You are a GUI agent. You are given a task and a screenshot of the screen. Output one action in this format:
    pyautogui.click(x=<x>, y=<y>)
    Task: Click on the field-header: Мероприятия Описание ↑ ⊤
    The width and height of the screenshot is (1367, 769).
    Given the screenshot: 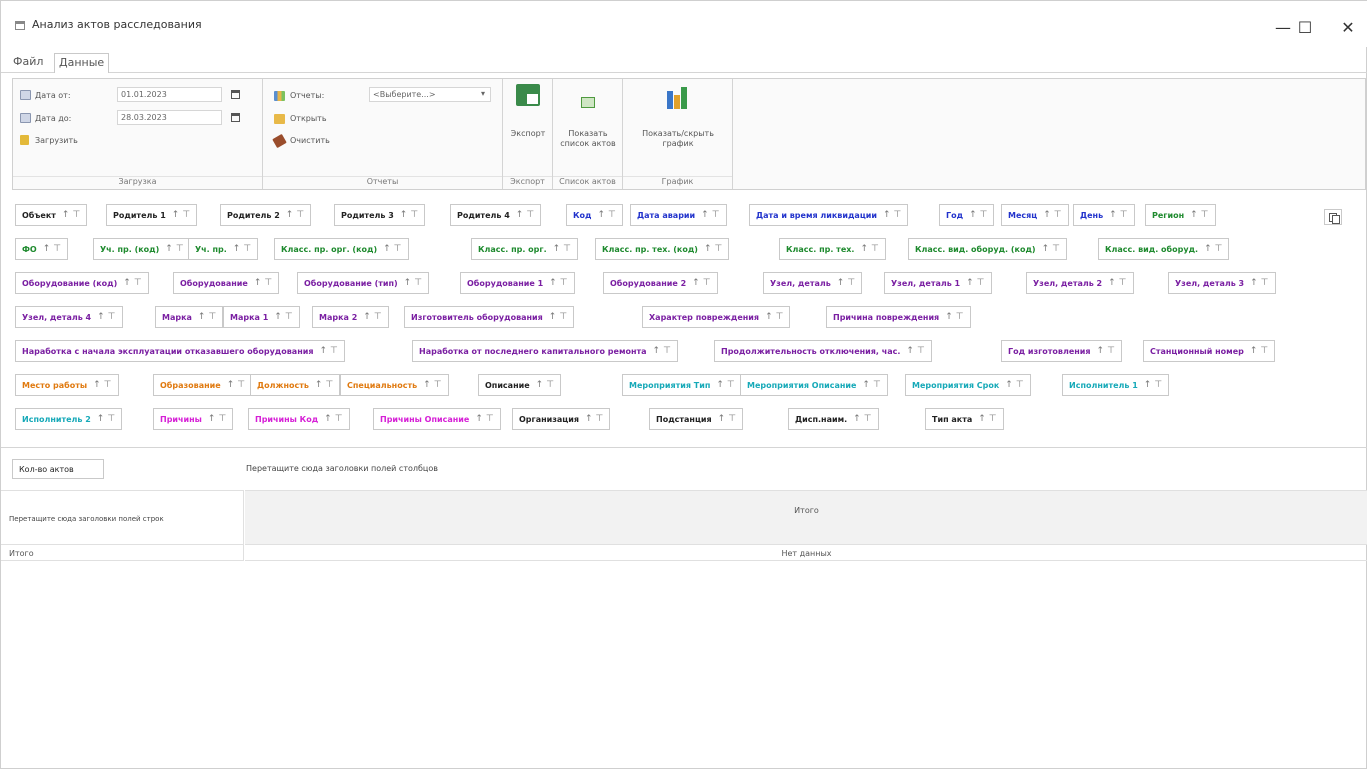 What is the action you would take?
    pyautogui.click(x=814, y=385)
    